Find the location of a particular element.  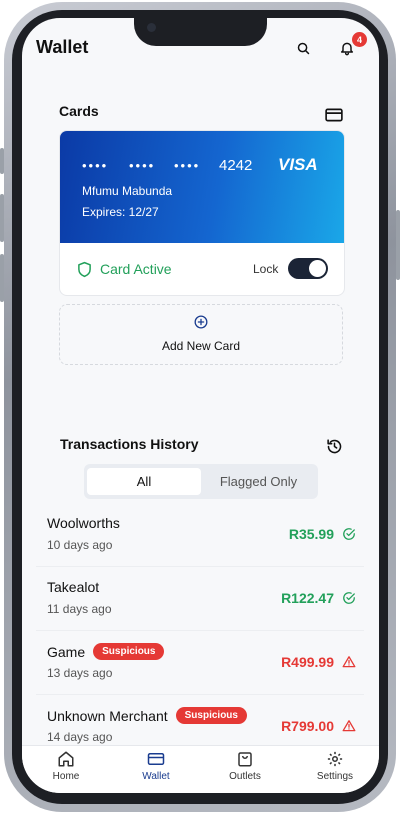

transaction-time: 13 days ago is located at coordinates (80, 673).